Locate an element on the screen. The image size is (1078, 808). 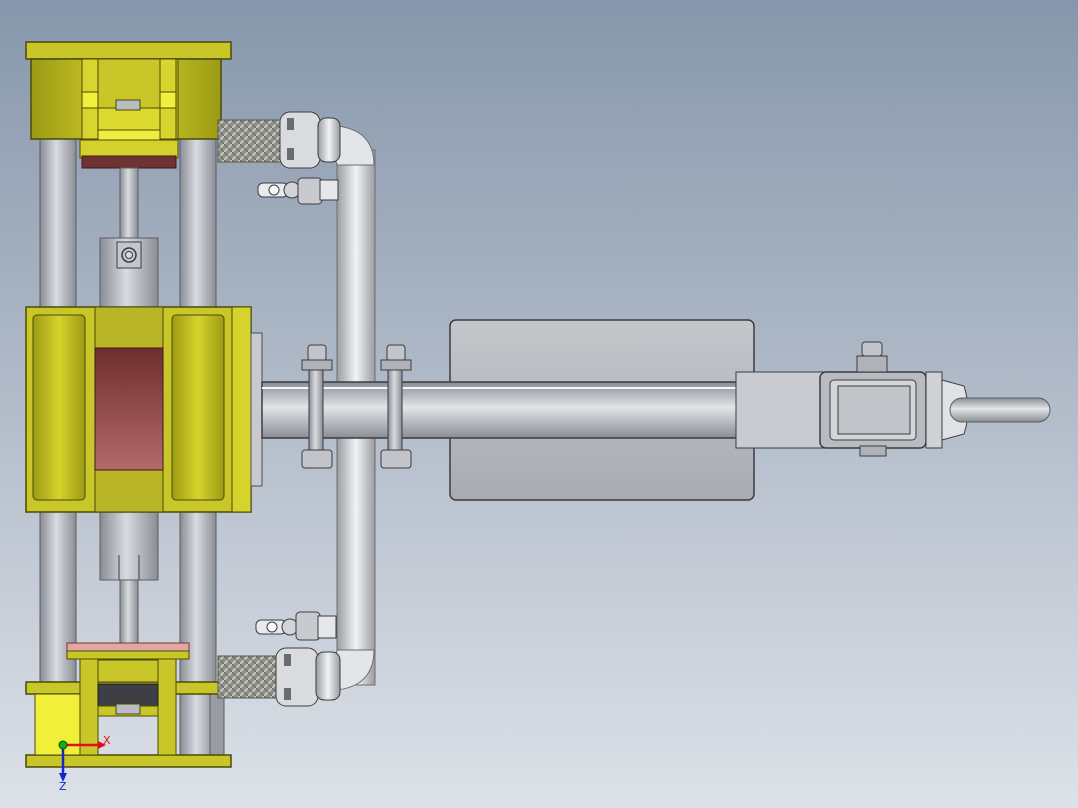
z-axis-label: Z is located at coordinates (63, 786).